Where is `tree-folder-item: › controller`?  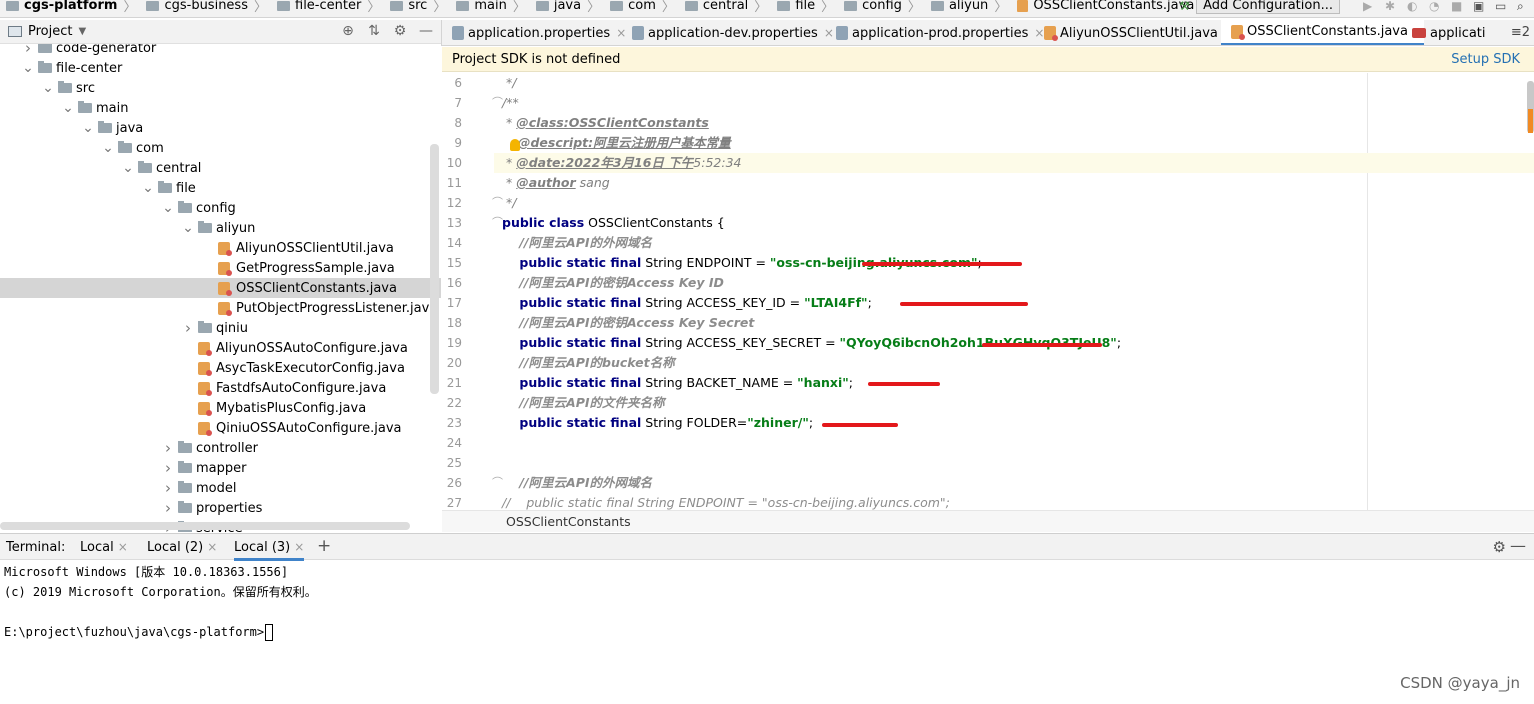
tree-folder-item: › controller is located at coordinates (220, 448).